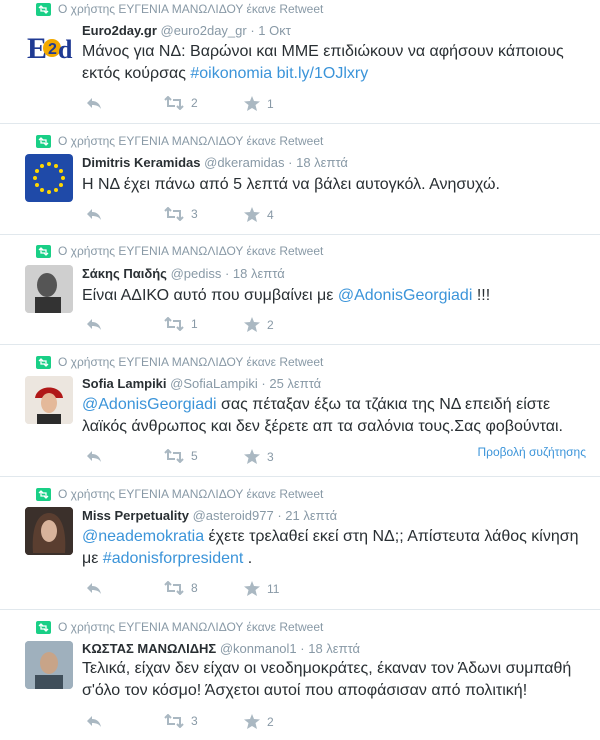 The image size is (600, 740). What do you see at coordinates (326, 105) in the screenshot?
I see `tweet-actions: 2 1` at bounding box center [326, 105].